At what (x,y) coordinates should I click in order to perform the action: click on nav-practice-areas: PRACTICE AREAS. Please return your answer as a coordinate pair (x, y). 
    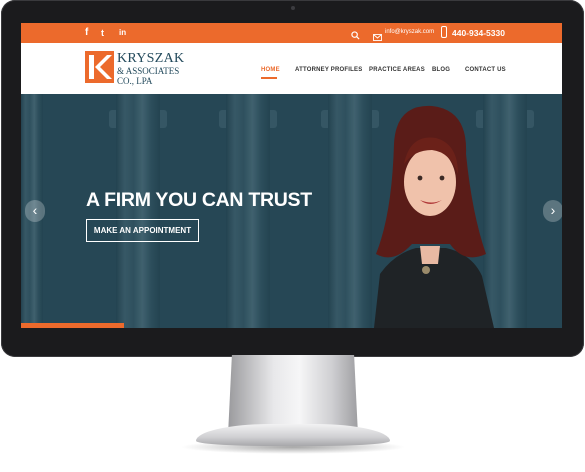
    Looking at the image, I should click on (397, 70).